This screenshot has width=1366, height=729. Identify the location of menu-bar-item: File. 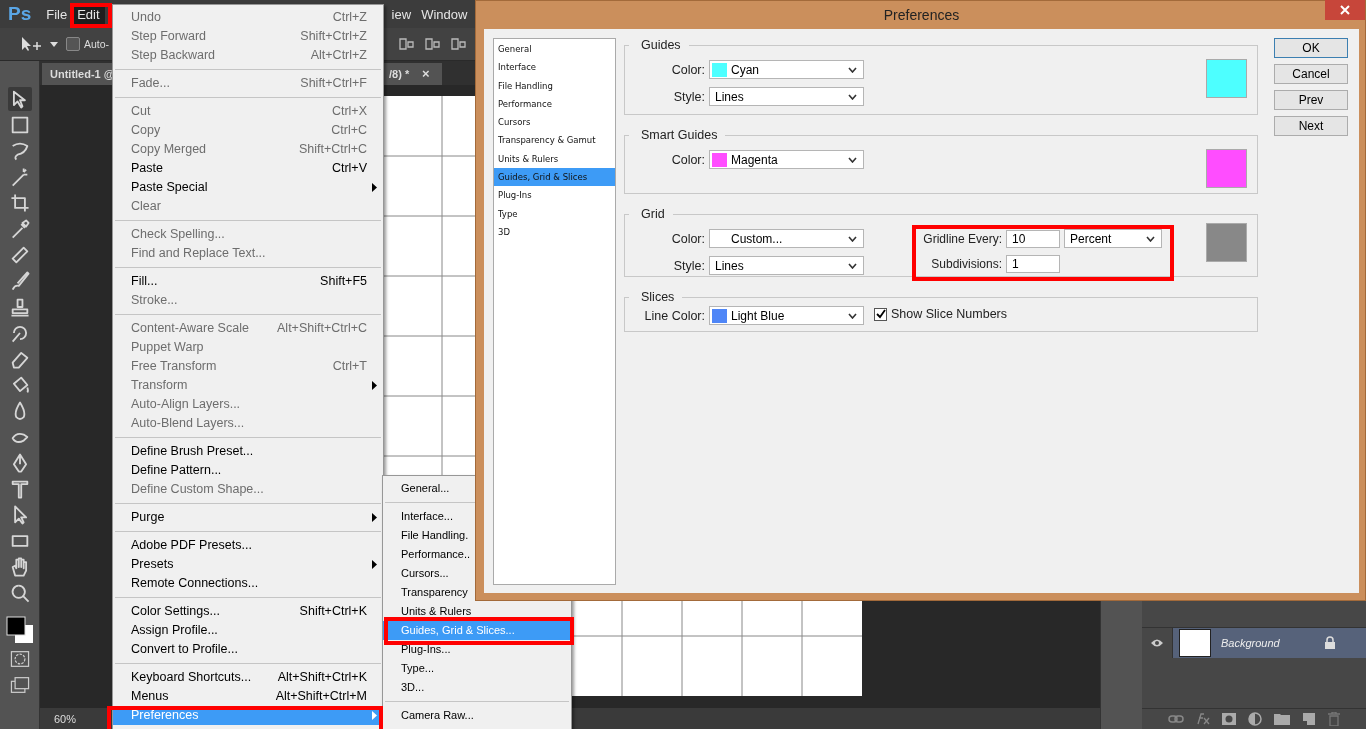
(57, 14).